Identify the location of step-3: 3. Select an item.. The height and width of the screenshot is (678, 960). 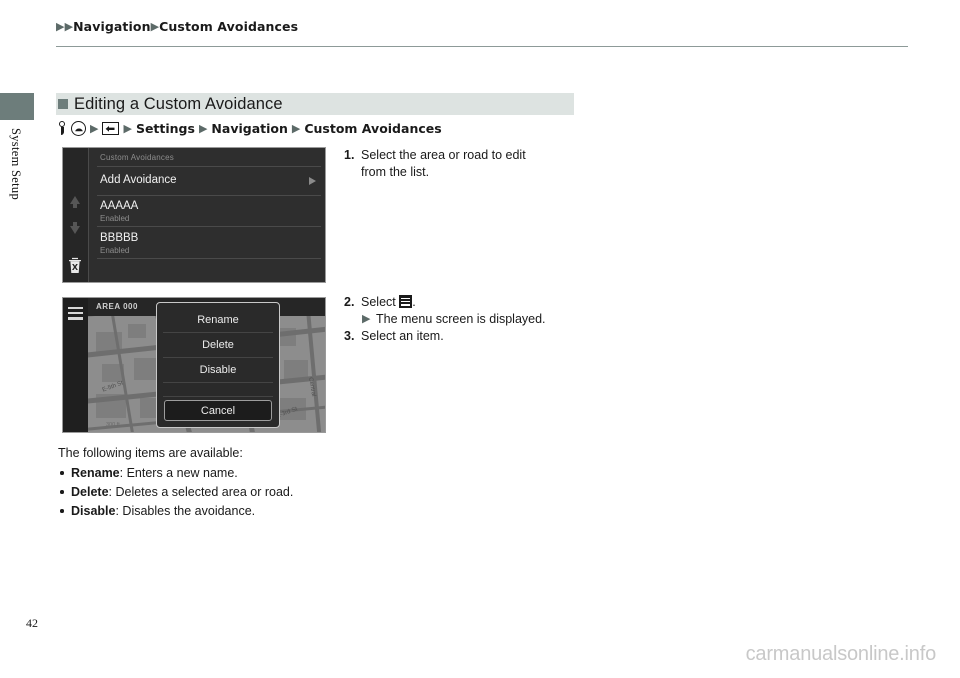
(469, 336).